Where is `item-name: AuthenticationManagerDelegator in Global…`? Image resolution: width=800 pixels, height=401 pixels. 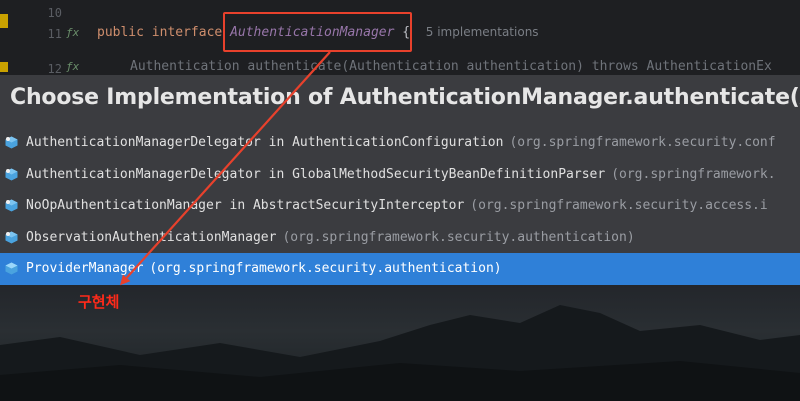 item-name: AuthenticationManagerDelegator in Global… is located at coordinates (316, 174).